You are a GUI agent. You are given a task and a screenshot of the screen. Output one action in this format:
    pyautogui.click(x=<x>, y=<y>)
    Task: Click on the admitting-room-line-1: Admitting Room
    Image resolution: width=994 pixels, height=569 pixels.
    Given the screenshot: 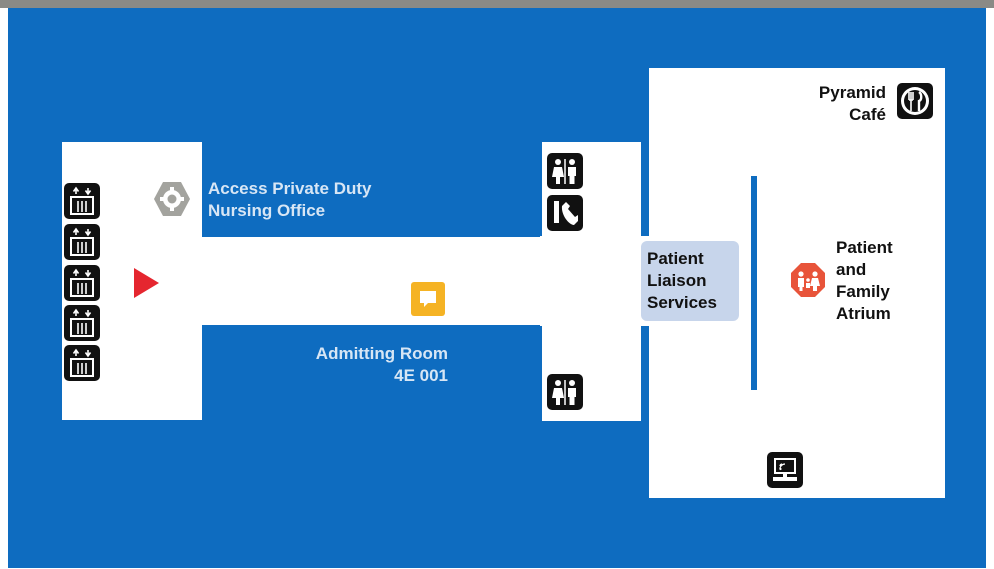 What is the action you would take?
    pyautogui.click(x=381, y=353)
    